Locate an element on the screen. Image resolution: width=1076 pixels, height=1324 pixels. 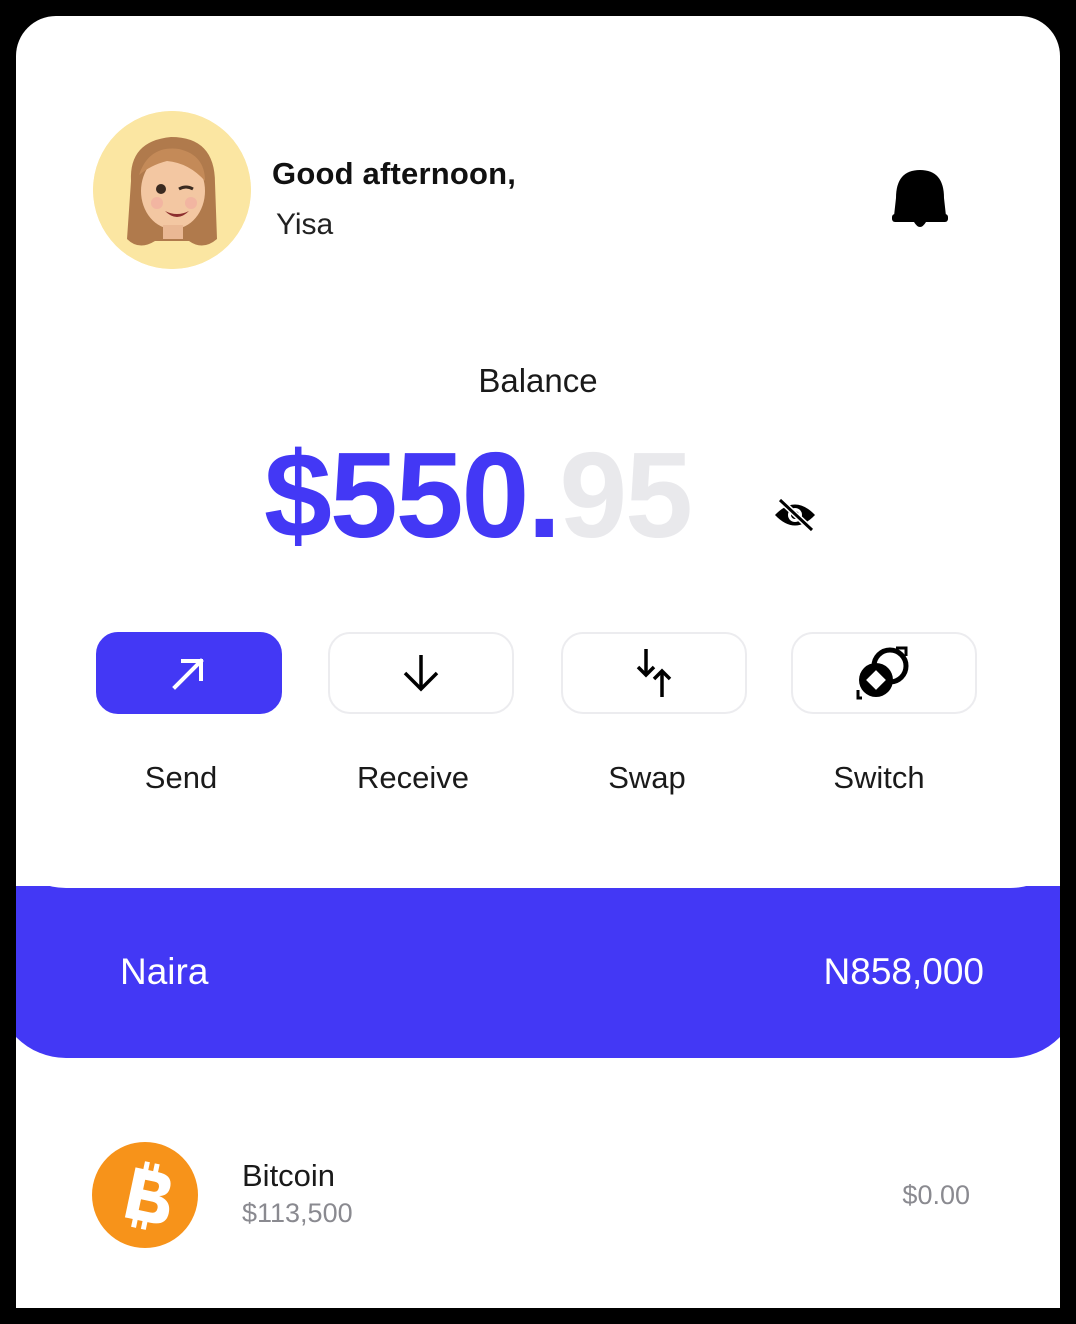
greeting-text: Good afternoon, is located at coordinates (394, 173).